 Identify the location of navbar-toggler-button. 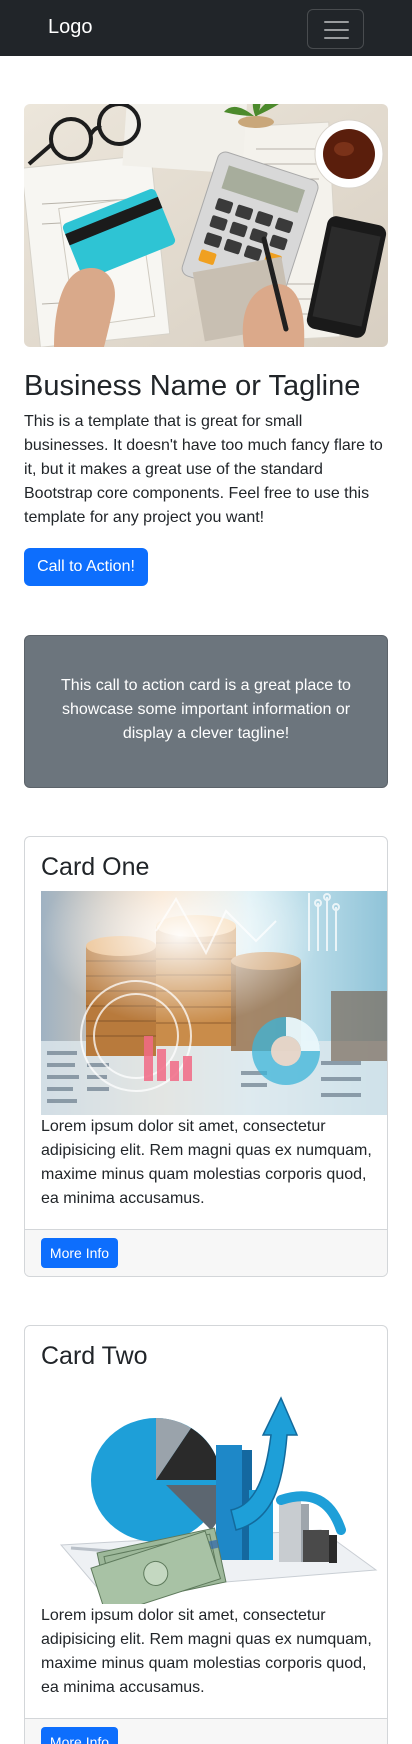
(335, 29).